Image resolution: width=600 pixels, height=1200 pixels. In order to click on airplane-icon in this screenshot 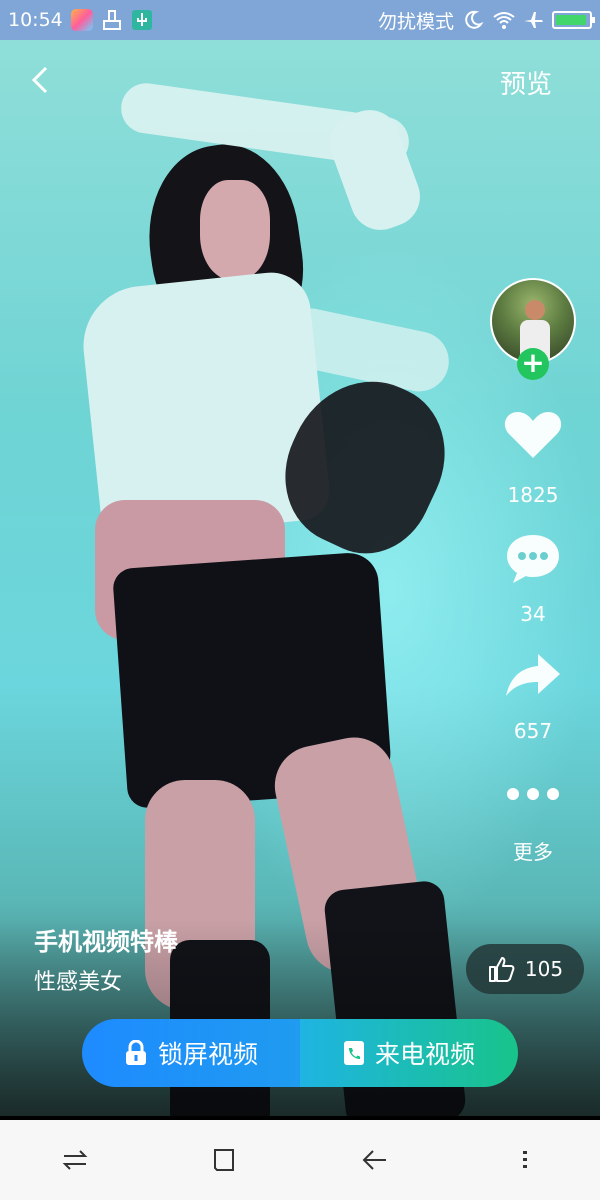, I will do `click(533, 20)`.